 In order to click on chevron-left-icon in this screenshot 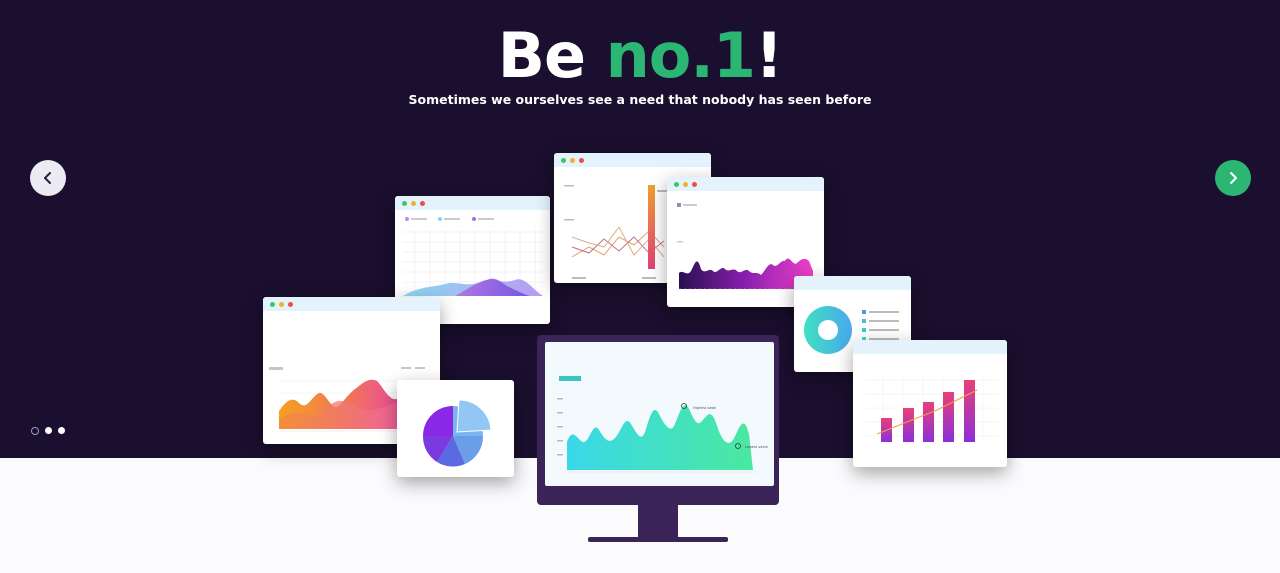, I will do `click(47, 178)`.